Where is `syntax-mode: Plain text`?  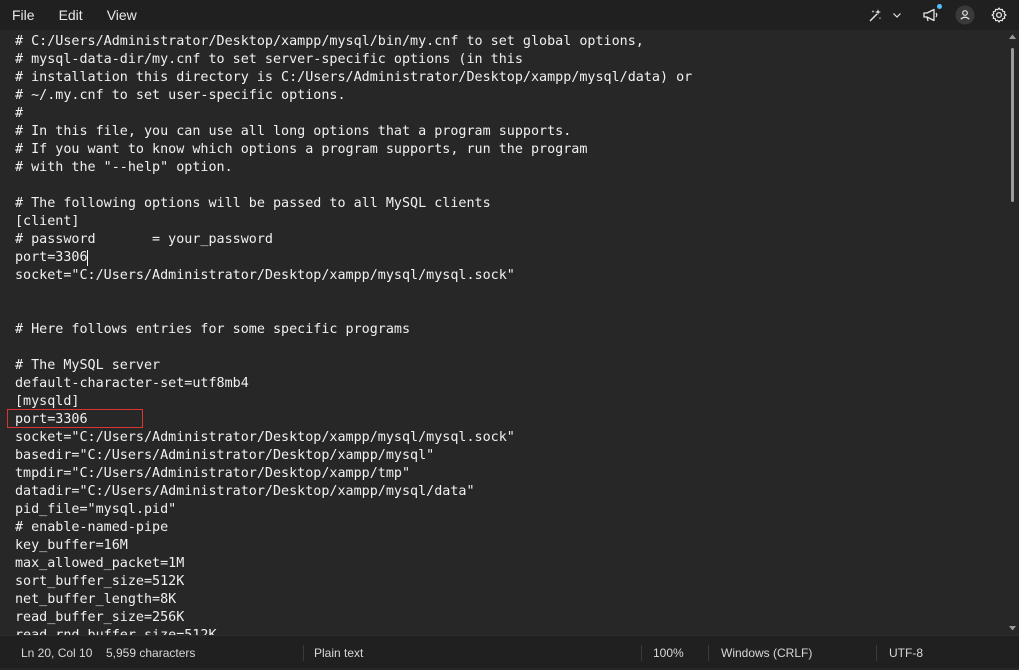 syntax-mode: Plain text is located at coordinates (338, 652).